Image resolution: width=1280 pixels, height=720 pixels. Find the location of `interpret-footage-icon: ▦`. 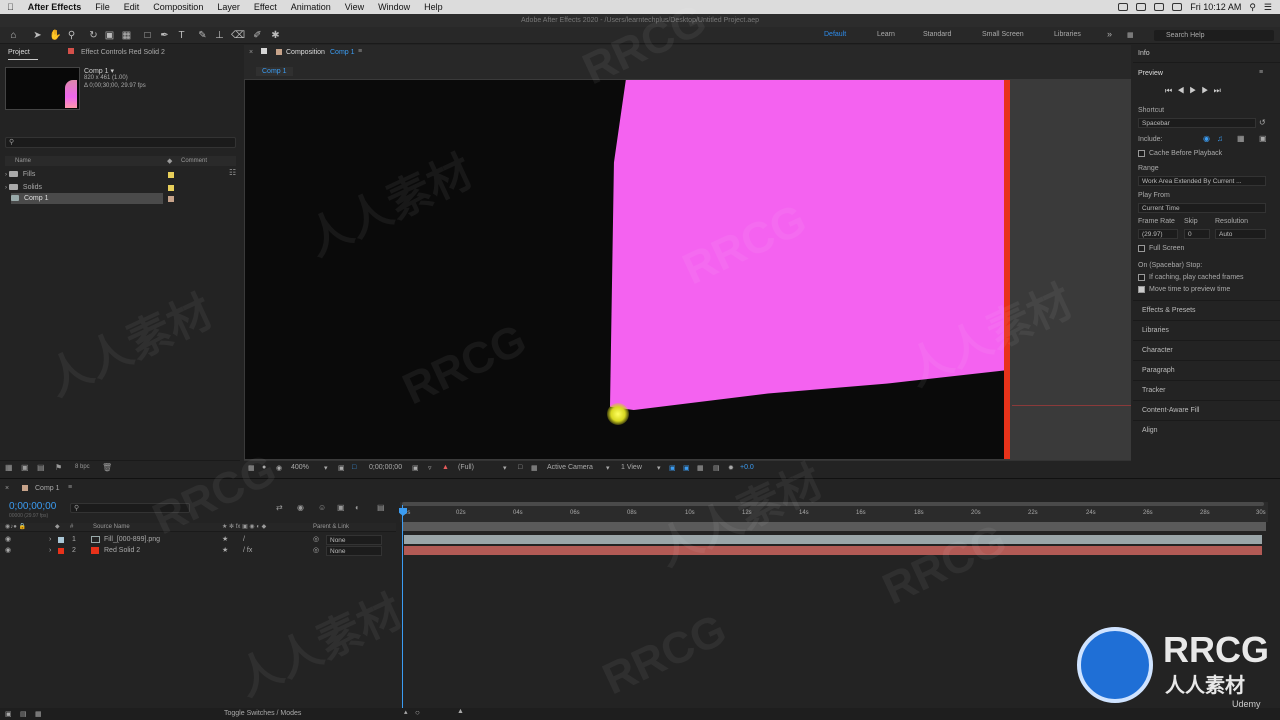

interpret-footage-icon: ▦ is located at coordinates (9, 467).